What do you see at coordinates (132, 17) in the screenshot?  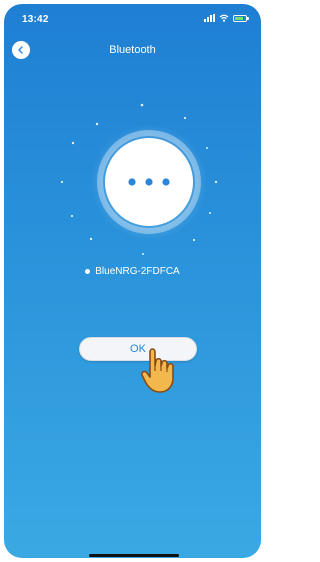 I see `status-bar: 13:42` at bounding box center [132, 17].